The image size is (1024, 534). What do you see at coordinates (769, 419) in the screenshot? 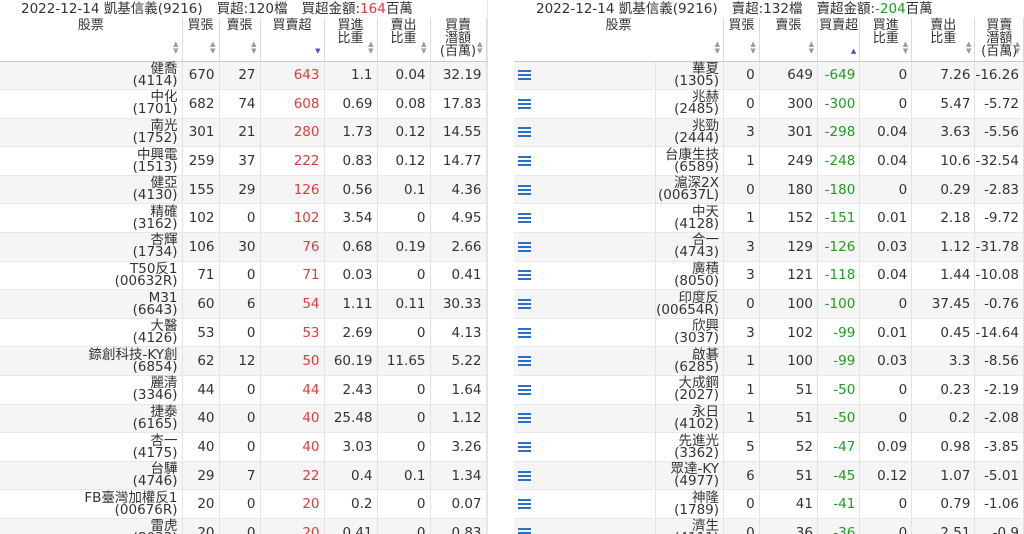
I see `table-row: 永日 (4102) 1 51 -50 0 0.2 -2.08` at bounding box center [769, 419].